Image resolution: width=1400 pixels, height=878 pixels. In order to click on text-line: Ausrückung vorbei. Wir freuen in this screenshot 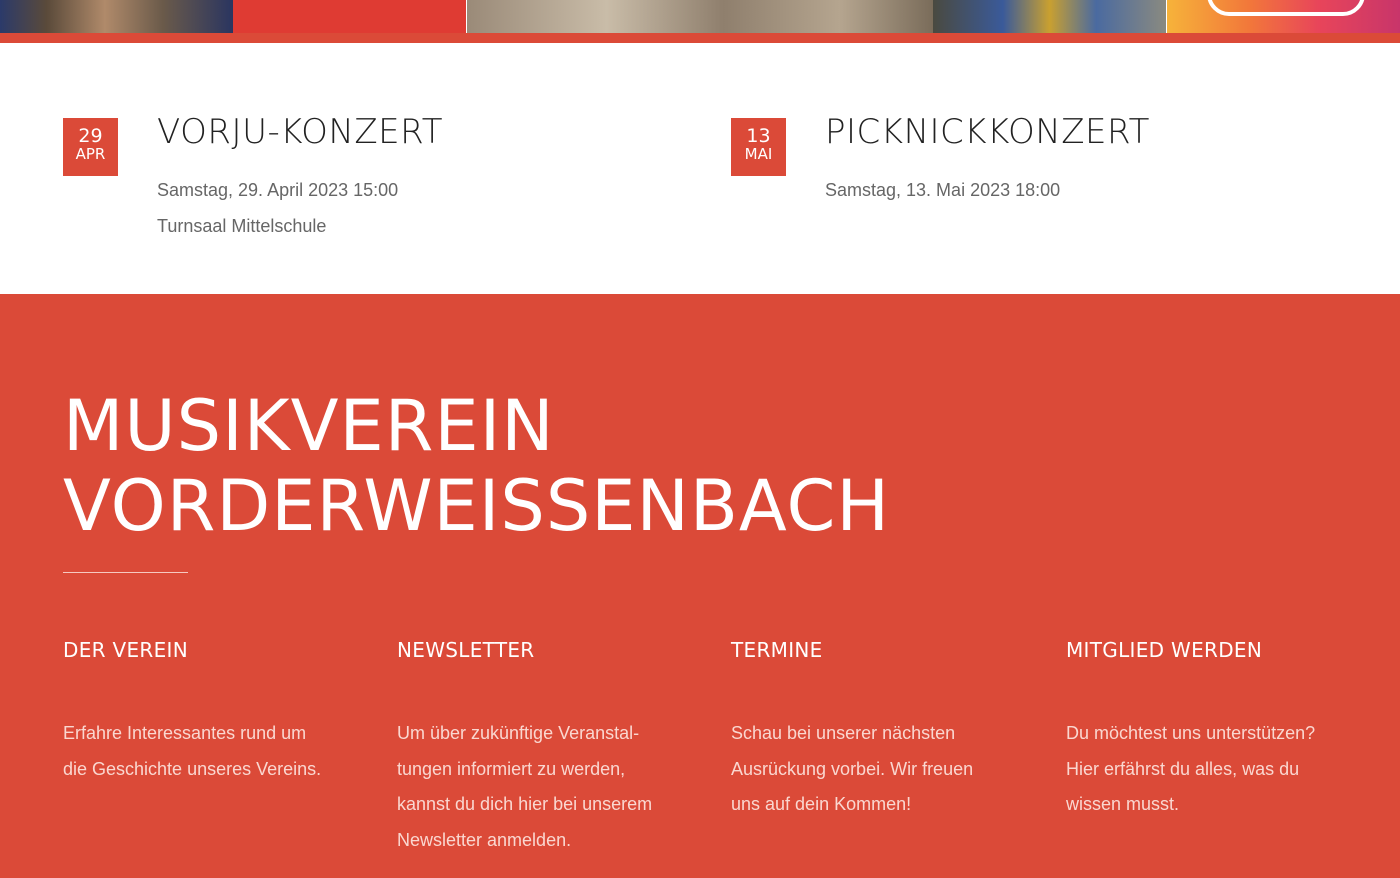, I will do `click(852, 768)`.